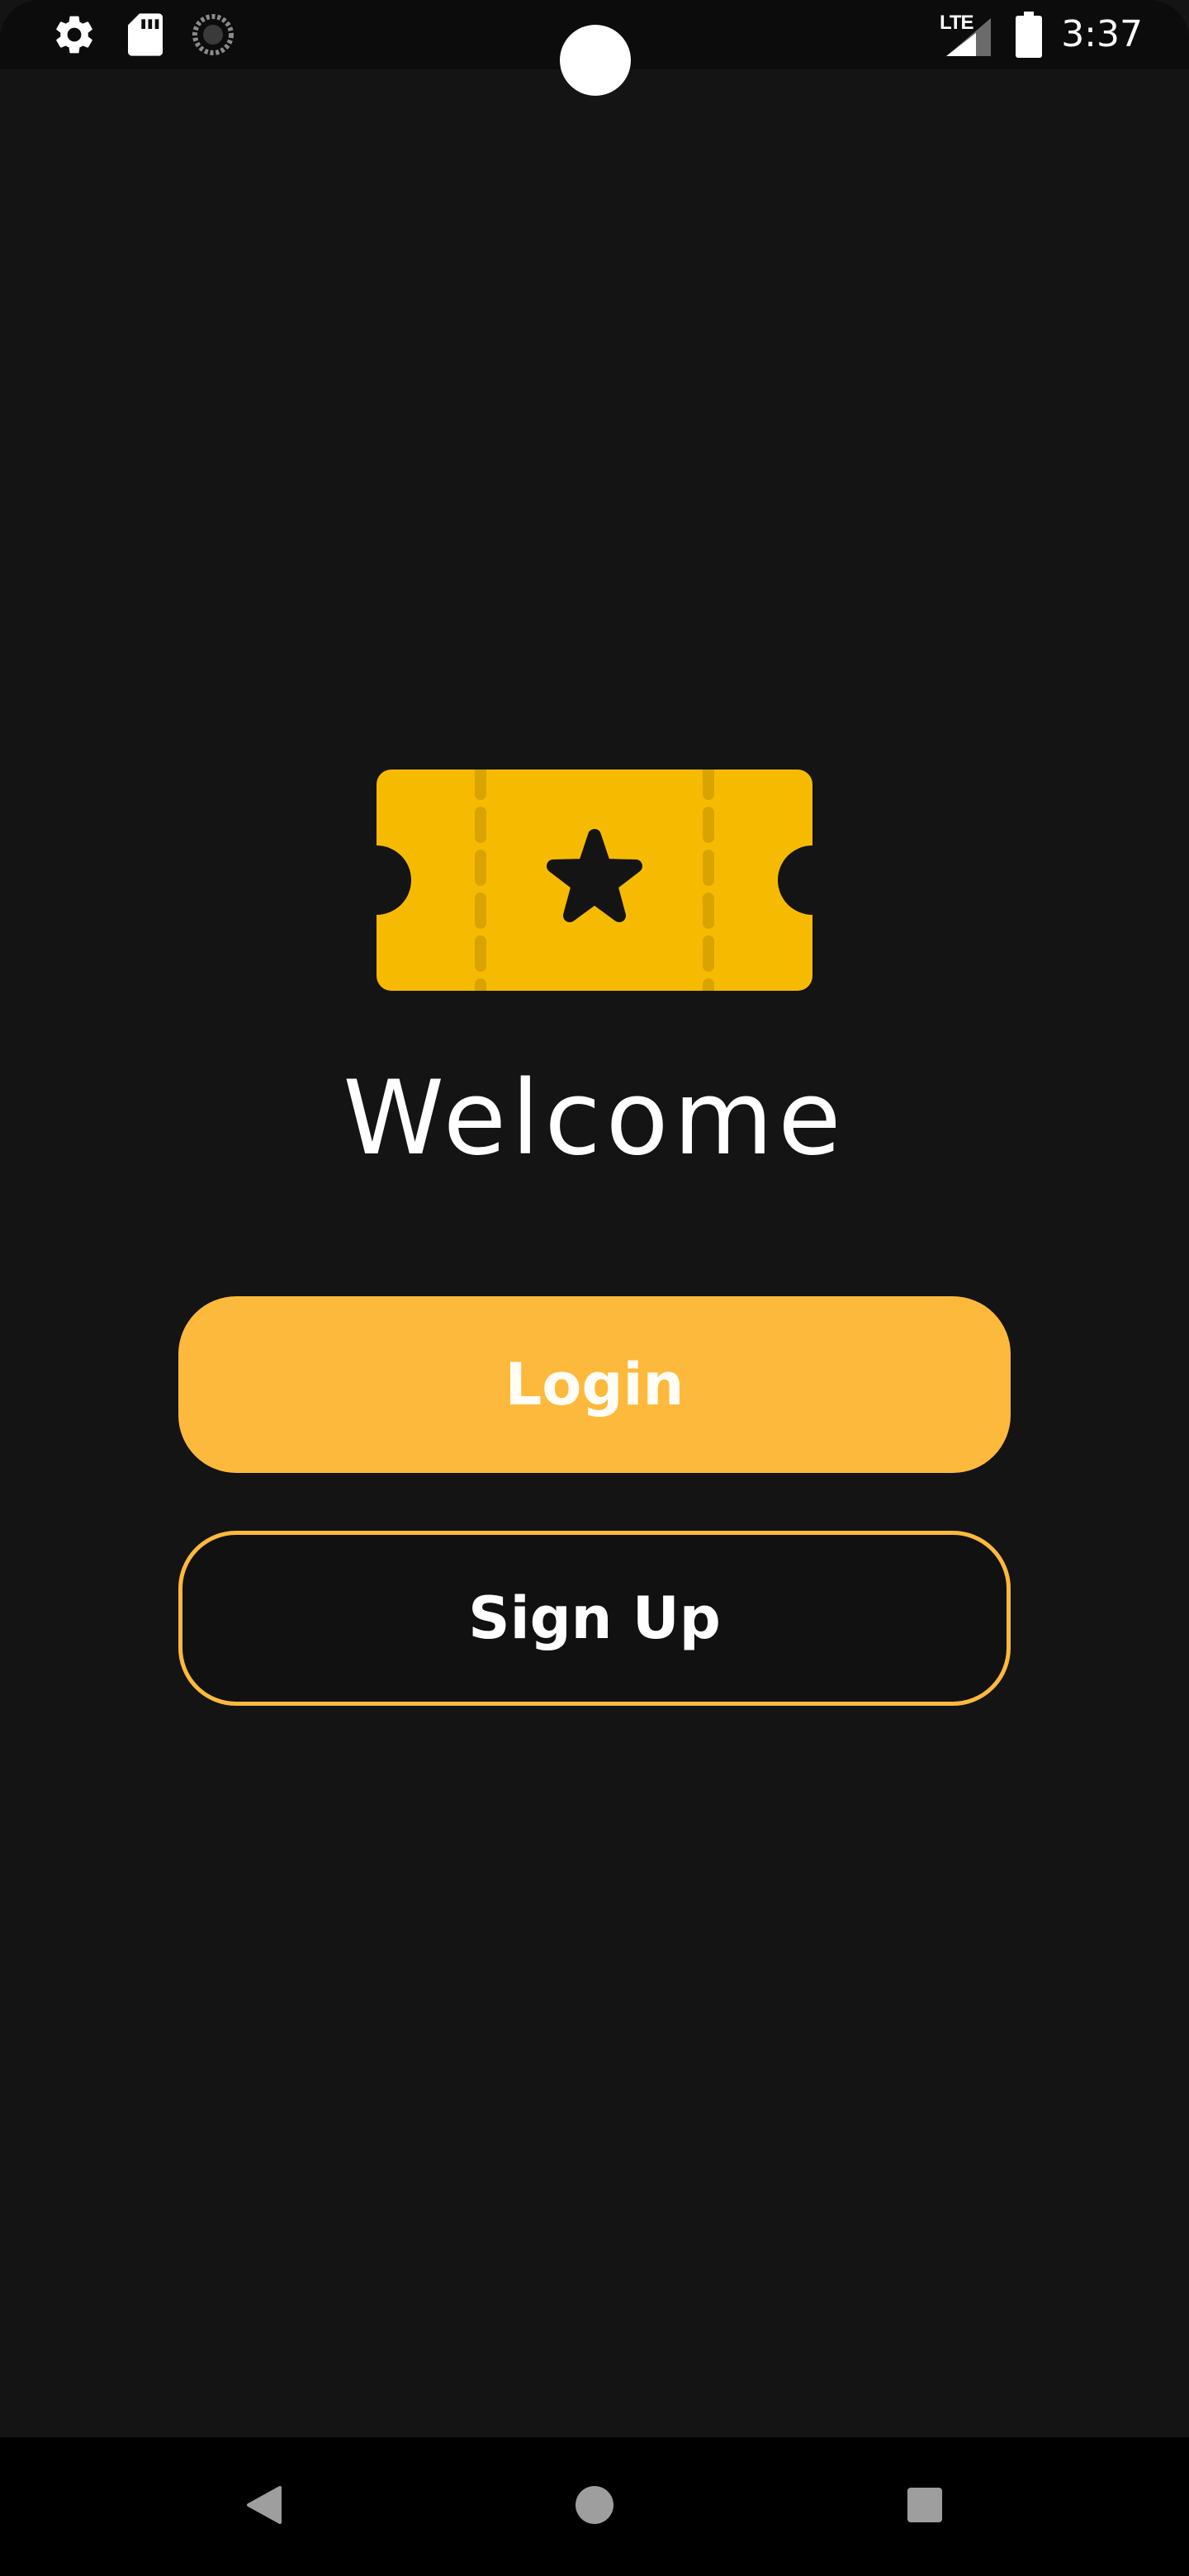 This screenshot has width=1189, height=2576. What do you see at coordinates (595, 60) in the screenshot?
I see `camera-cutout` at bounding box center [595, 60].